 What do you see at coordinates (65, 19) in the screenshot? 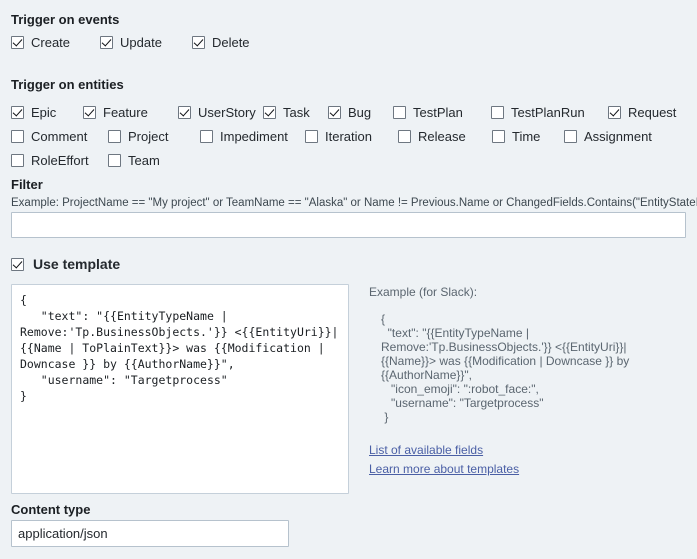
I see `trigger-on-events-title: Trigger on events` at bounding box center [65, 19].